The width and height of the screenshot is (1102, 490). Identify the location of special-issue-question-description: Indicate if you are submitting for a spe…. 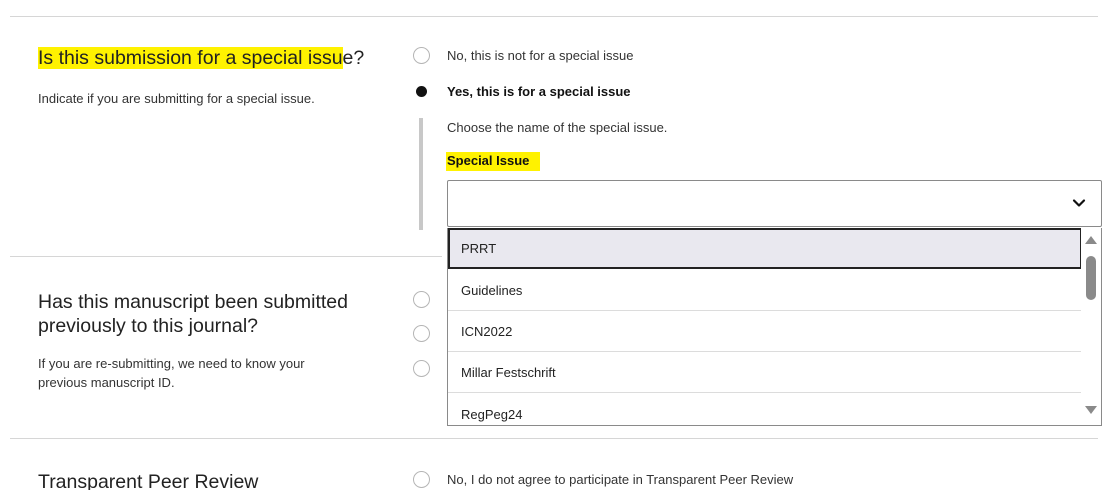
(176, 98).